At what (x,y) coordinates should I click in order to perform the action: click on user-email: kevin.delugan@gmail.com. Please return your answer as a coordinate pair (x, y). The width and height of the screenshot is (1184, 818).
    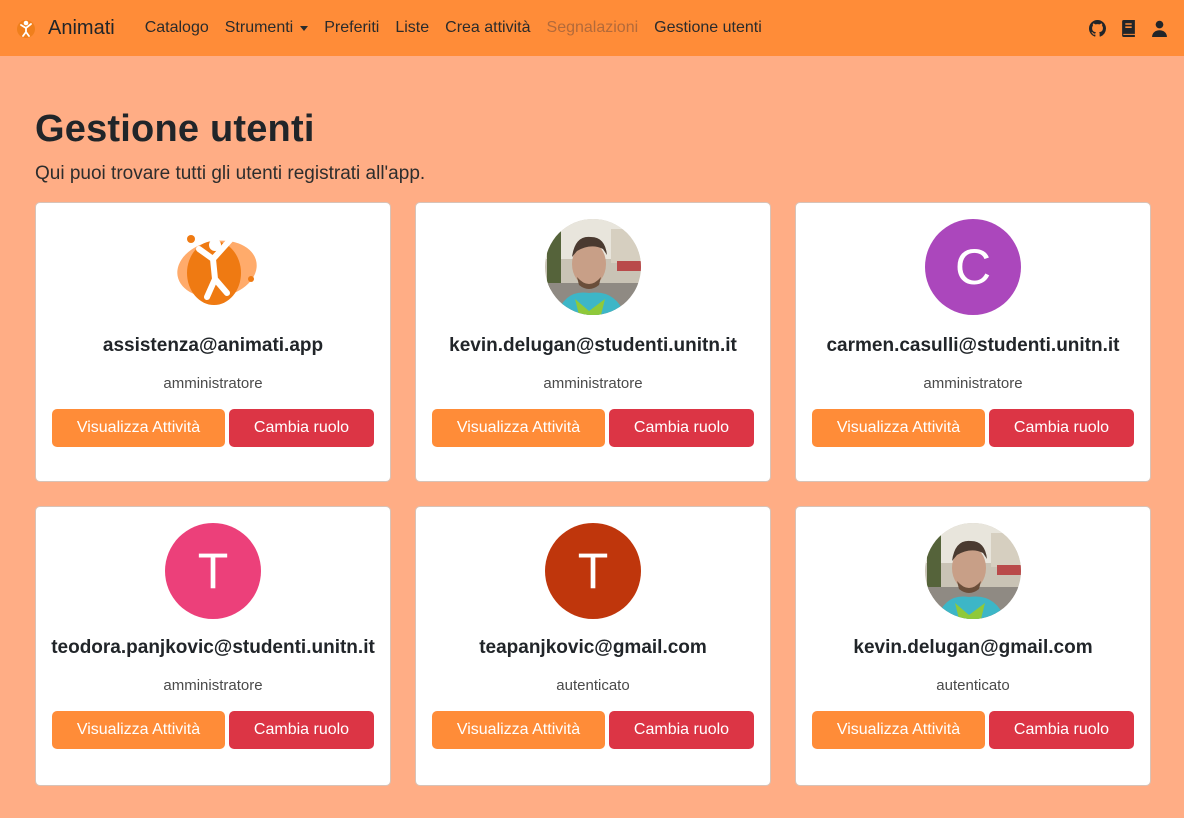
    Looking at the image, I should click on (973, 647).